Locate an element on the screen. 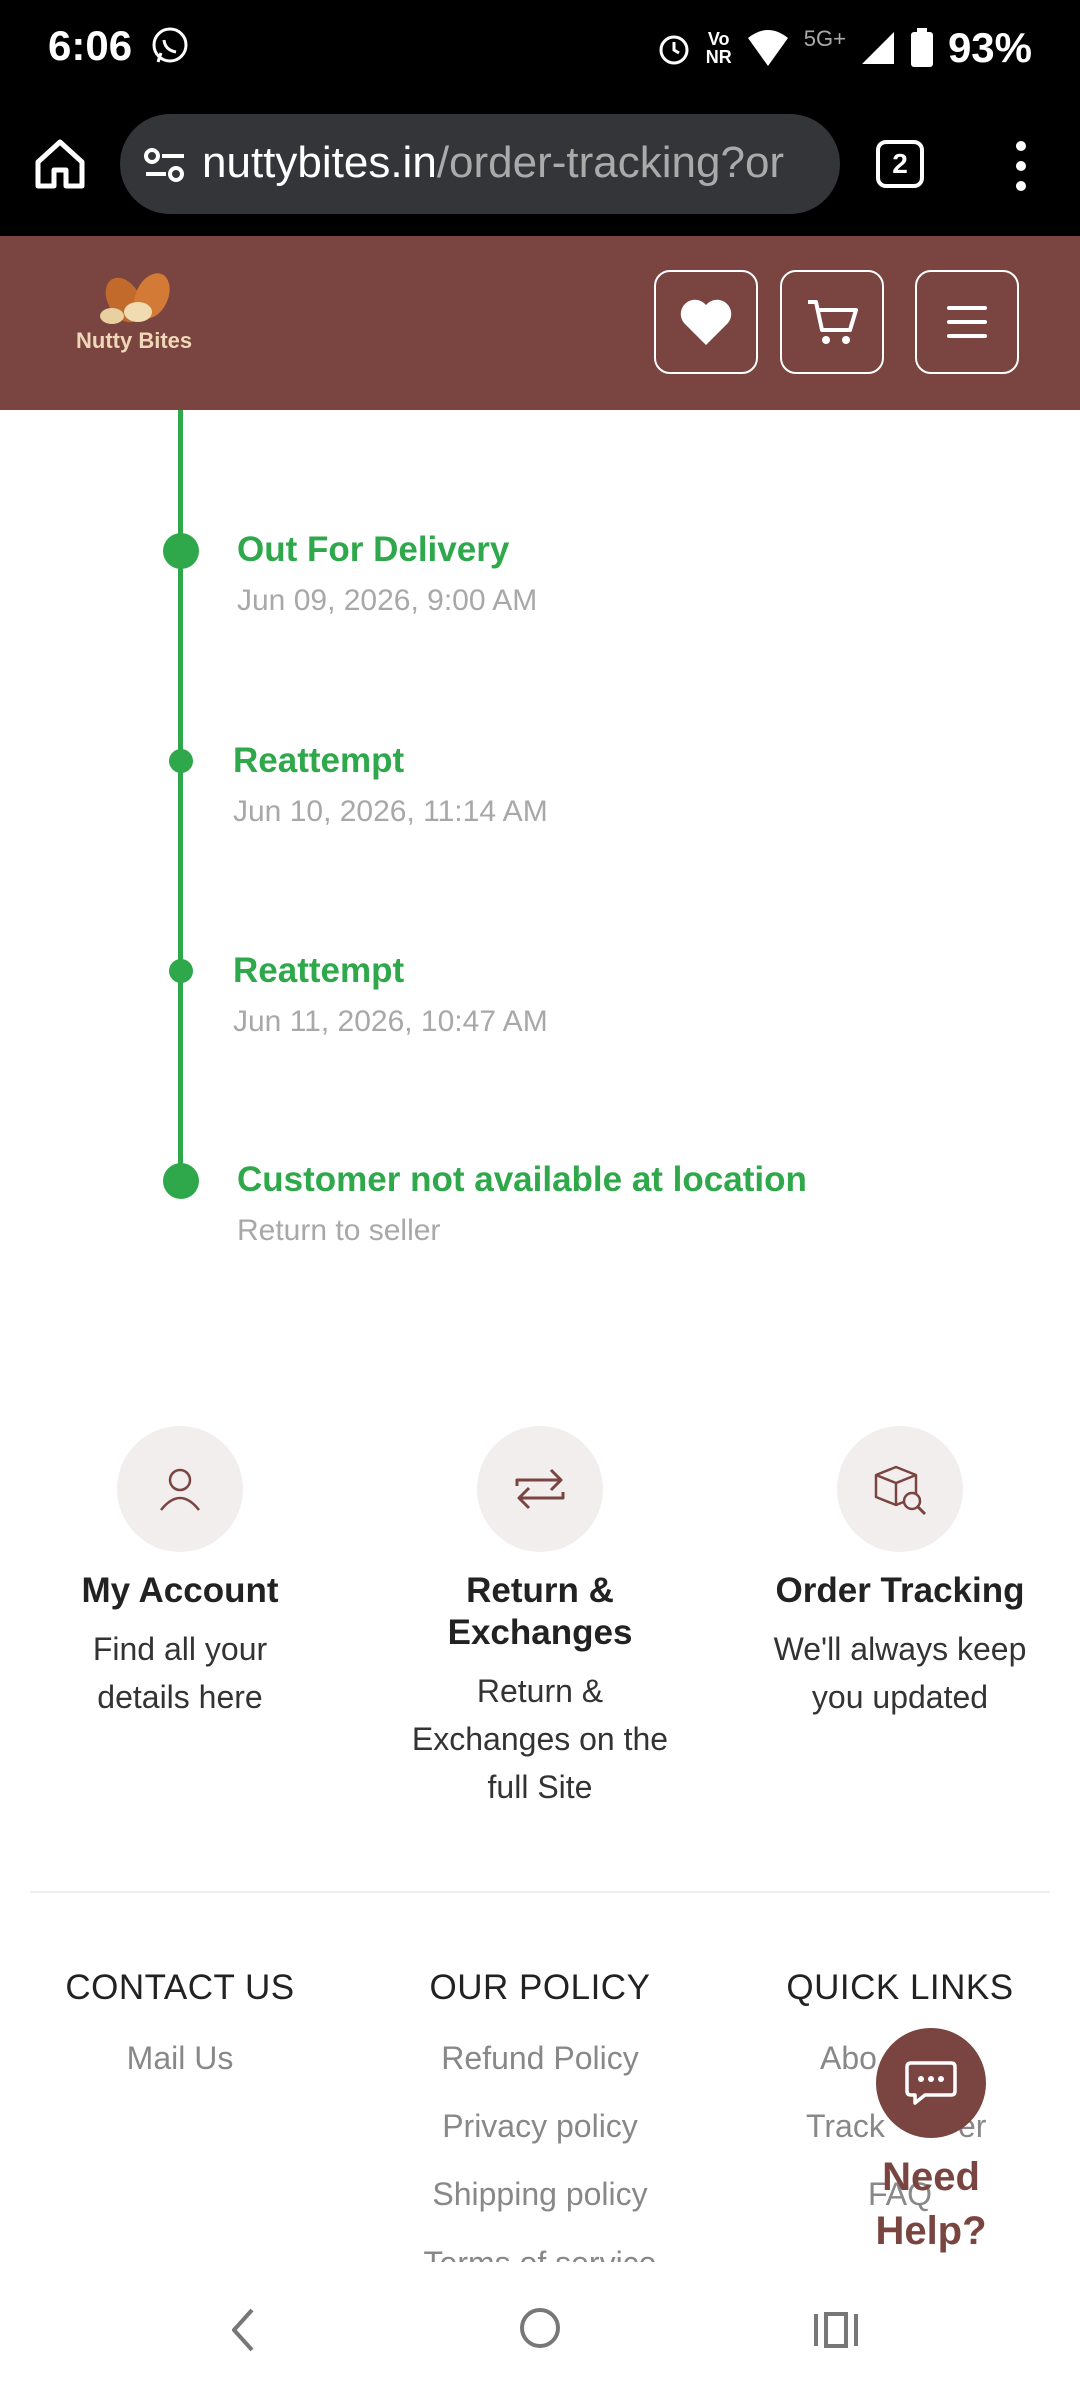 The image size is (1080, 2400). package-search-icon is located at coordinates (900, 1490).